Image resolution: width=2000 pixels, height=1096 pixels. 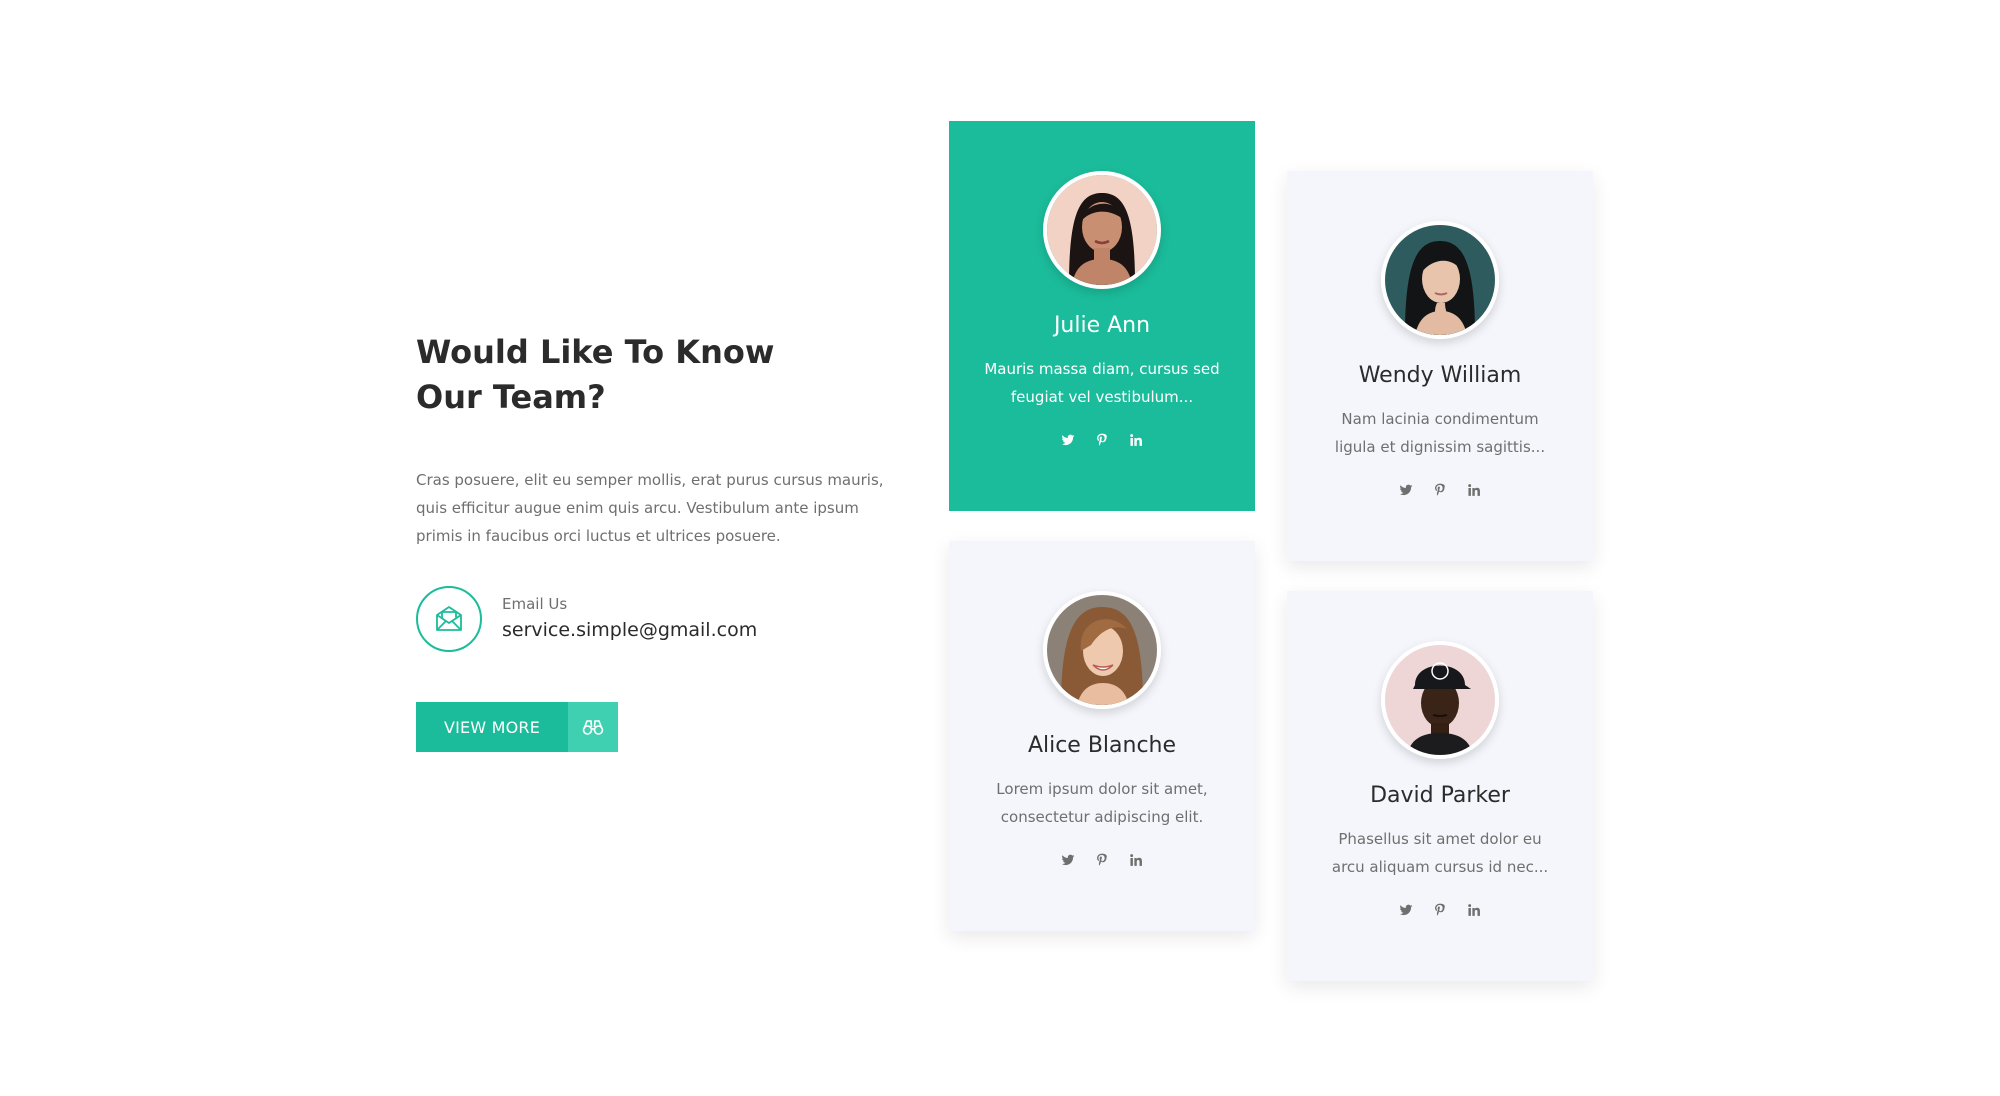 I want to click on email-texts: Email Us service.simple@gmail.com, so click(x=629, y=619).